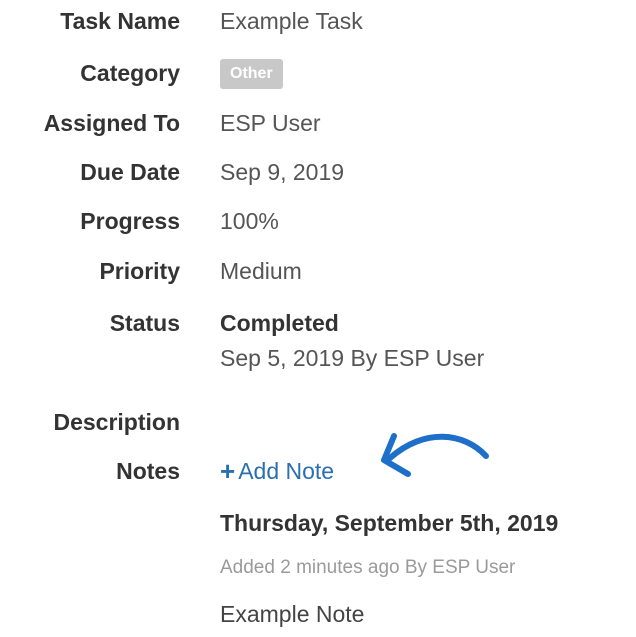  What do you see at coordinates (228, 471) in the screenshot?
I see `plus-icon: +` at bounding box center [228, 471].